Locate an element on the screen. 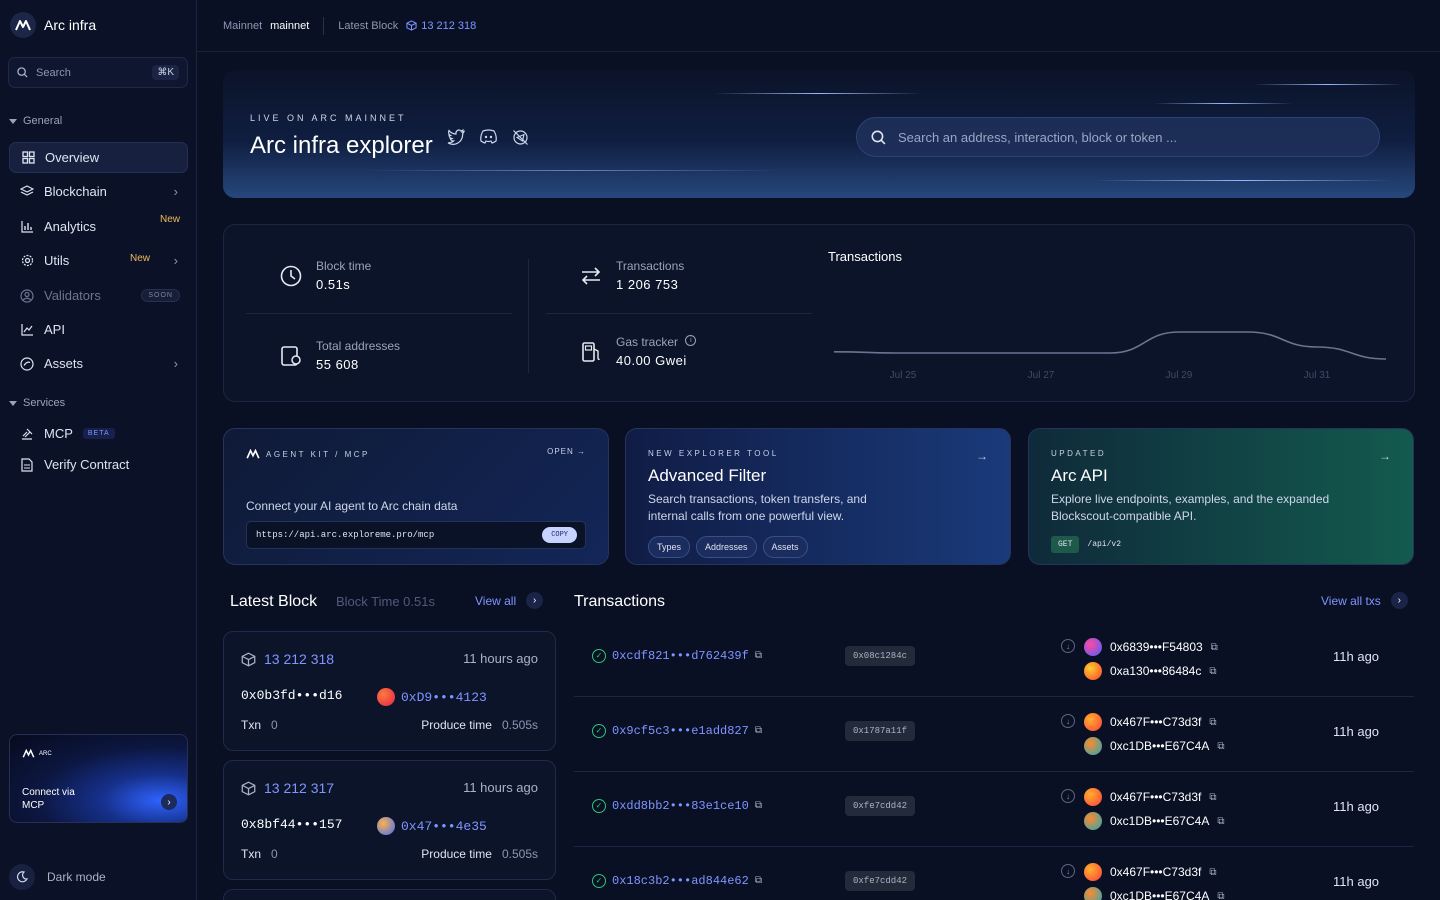 This screenshot has width=1440, height=900. info-icon: i is located at coordinates (691, 340).